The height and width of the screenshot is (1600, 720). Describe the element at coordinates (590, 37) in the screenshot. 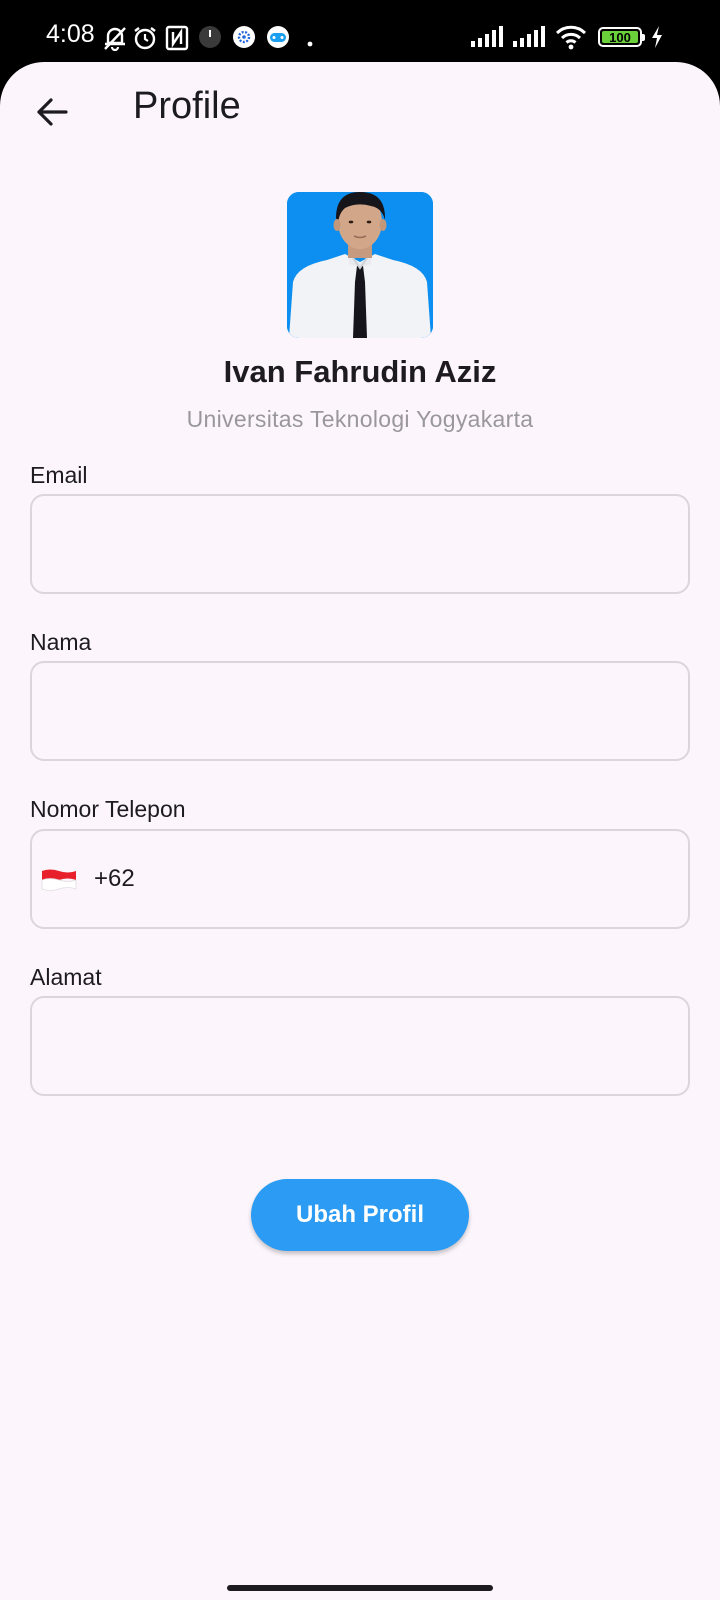

I see `status-system-icons: 100` at that location.